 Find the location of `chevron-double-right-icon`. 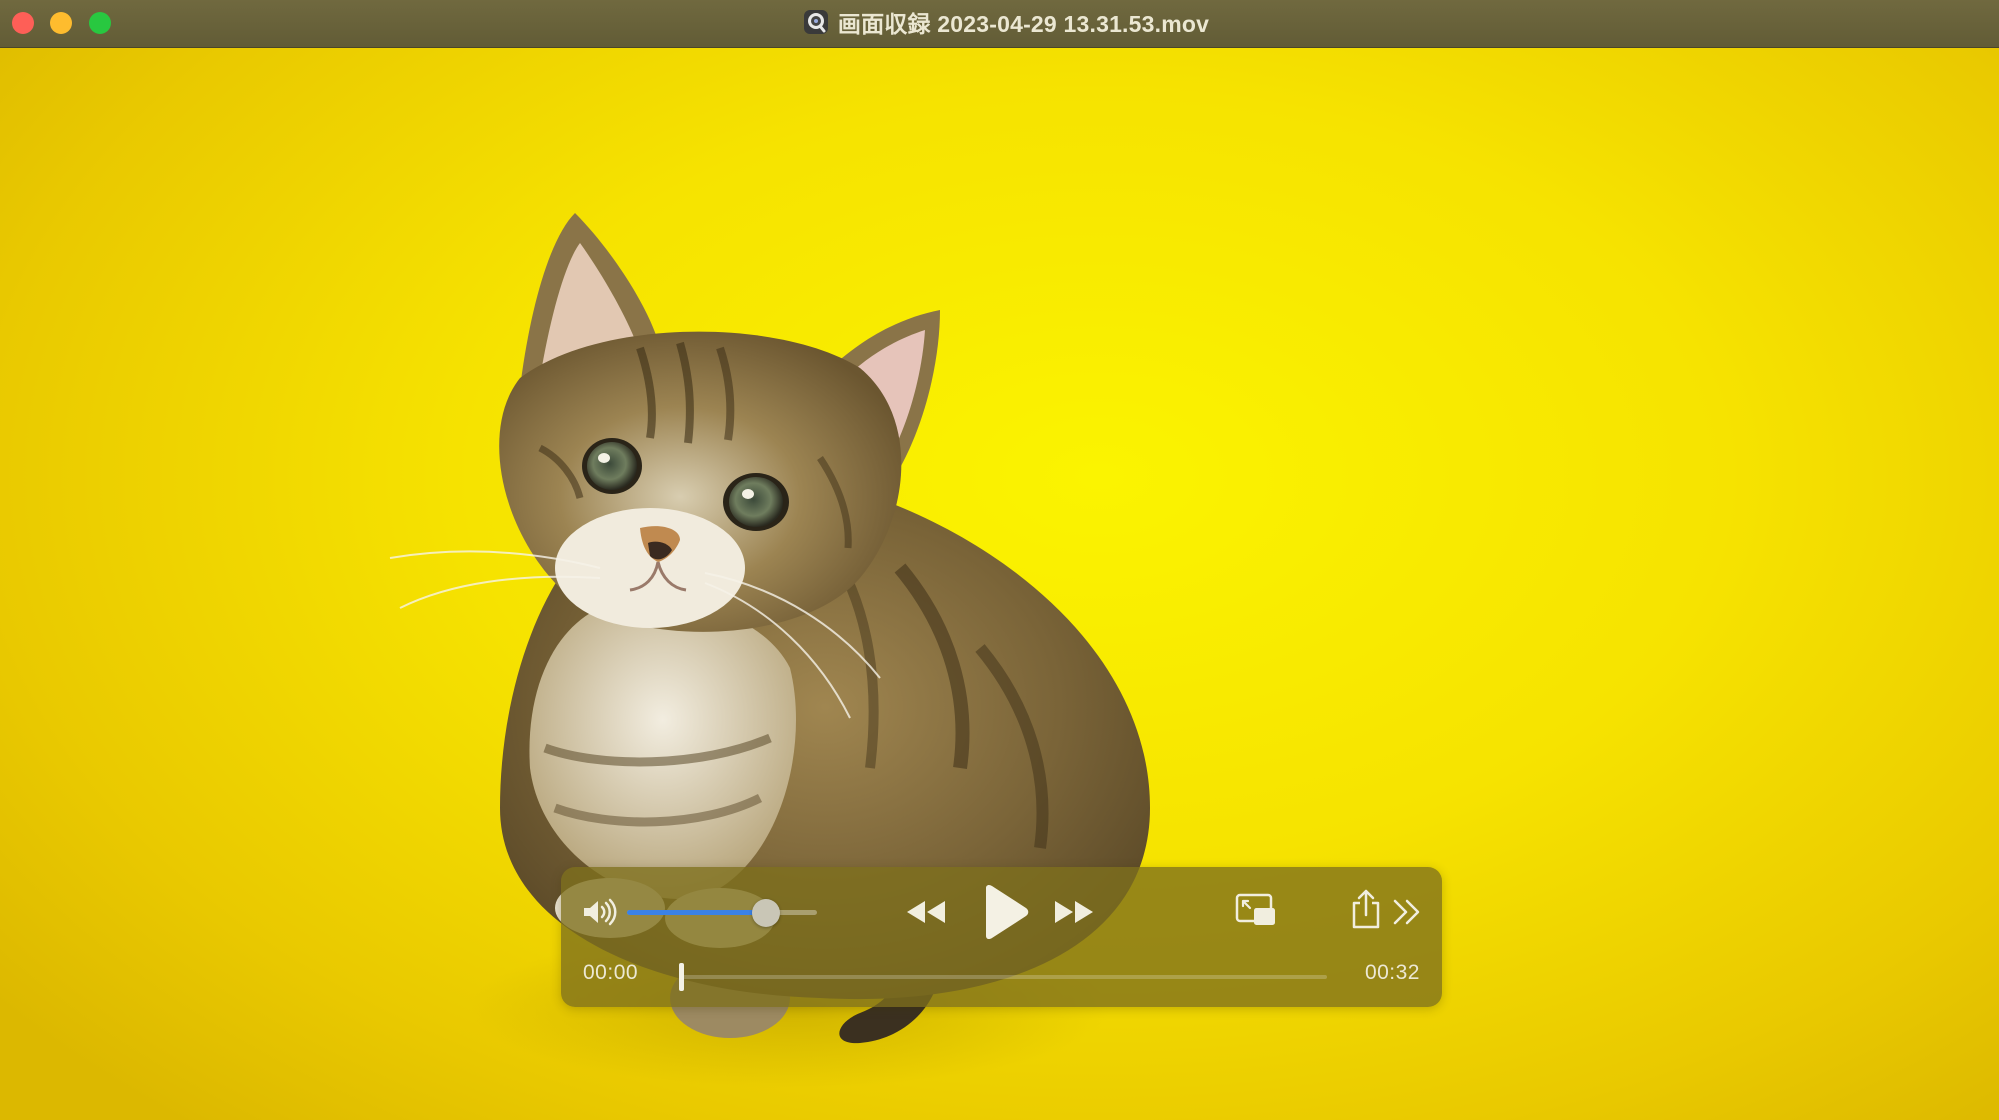

chevron-double-right-icon is located at coordinates (1406, 912).